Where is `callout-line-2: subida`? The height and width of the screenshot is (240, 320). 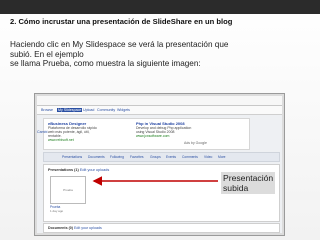
callout-line-2: subida is located at coordinates (236, 188).